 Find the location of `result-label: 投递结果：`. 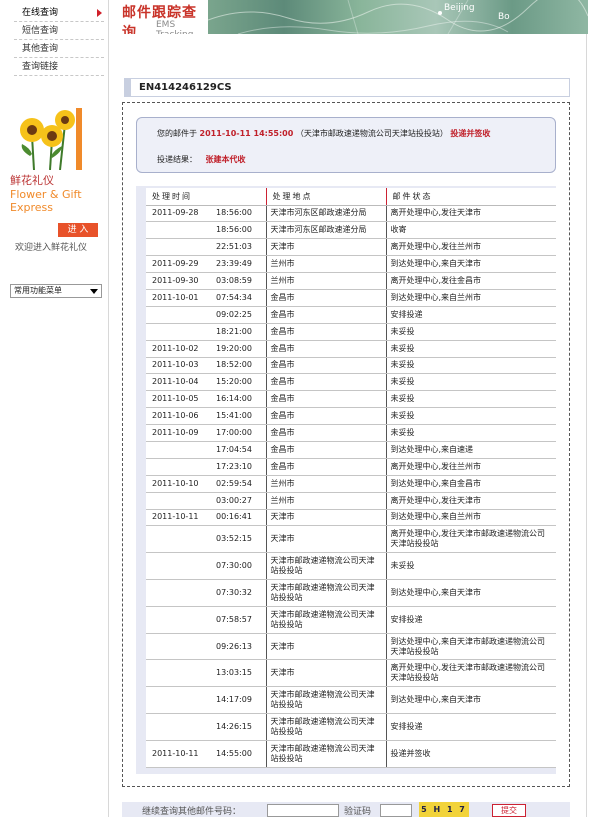

result-label: 投递结果： is located at coordinates (177, 159).